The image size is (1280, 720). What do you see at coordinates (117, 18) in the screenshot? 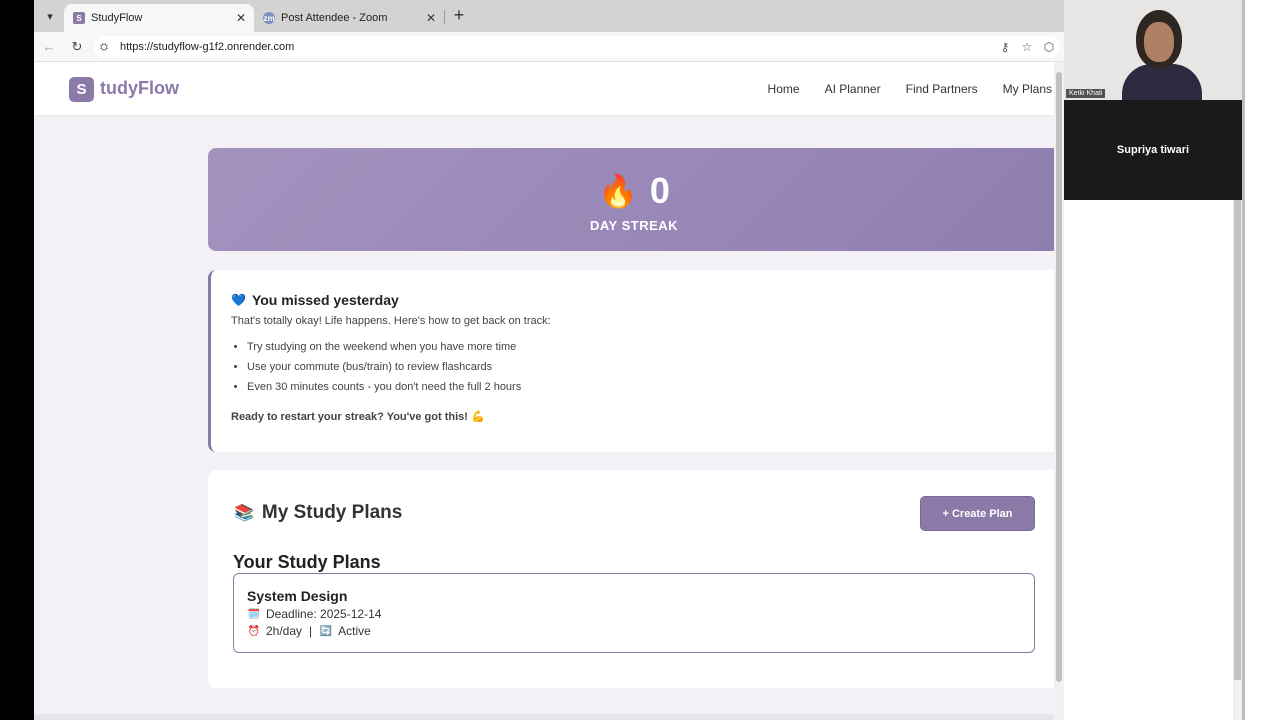
I see `tab-title: StudyFlow` at bounding box center [117, 18].